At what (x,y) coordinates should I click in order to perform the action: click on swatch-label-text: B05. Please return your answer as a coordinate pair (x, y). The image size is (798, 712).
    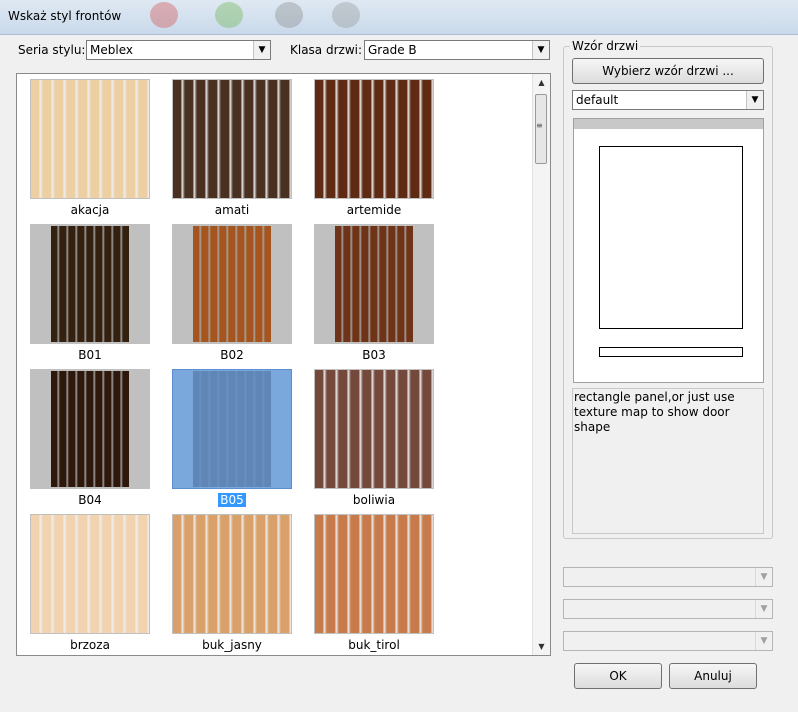
    Looking at the image, I should click on (232, 500).